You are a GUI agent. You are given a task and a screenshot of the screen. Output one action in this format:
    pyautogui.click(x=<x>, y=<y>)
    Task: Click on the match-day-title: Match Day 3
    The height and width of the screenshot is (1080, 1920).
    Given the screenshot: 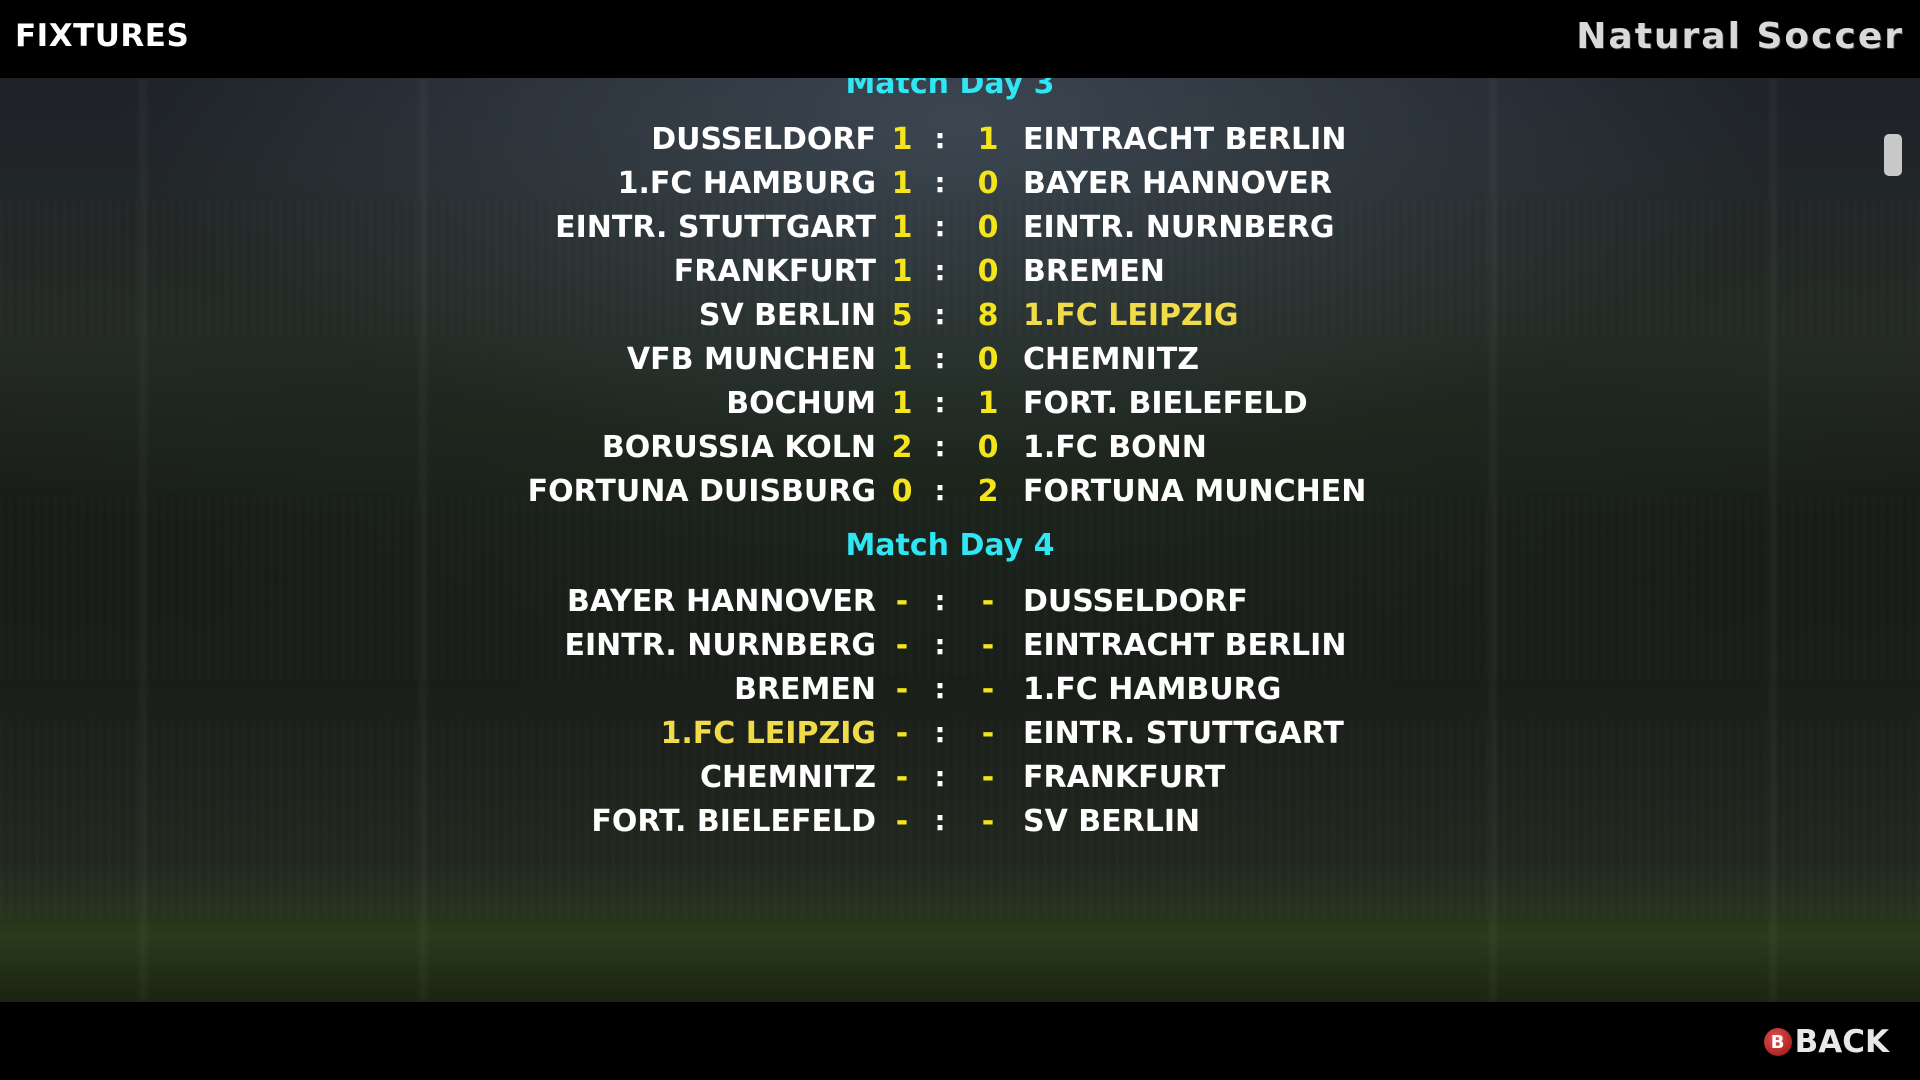 What is the action you would take?
    pyautogui.click(x=950, y=89)
    